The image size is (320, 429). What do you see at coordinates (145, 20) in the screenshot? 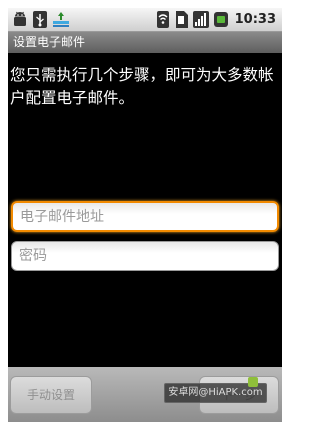
I see `status-bar: 10:33` at bounding box center [145, 20].